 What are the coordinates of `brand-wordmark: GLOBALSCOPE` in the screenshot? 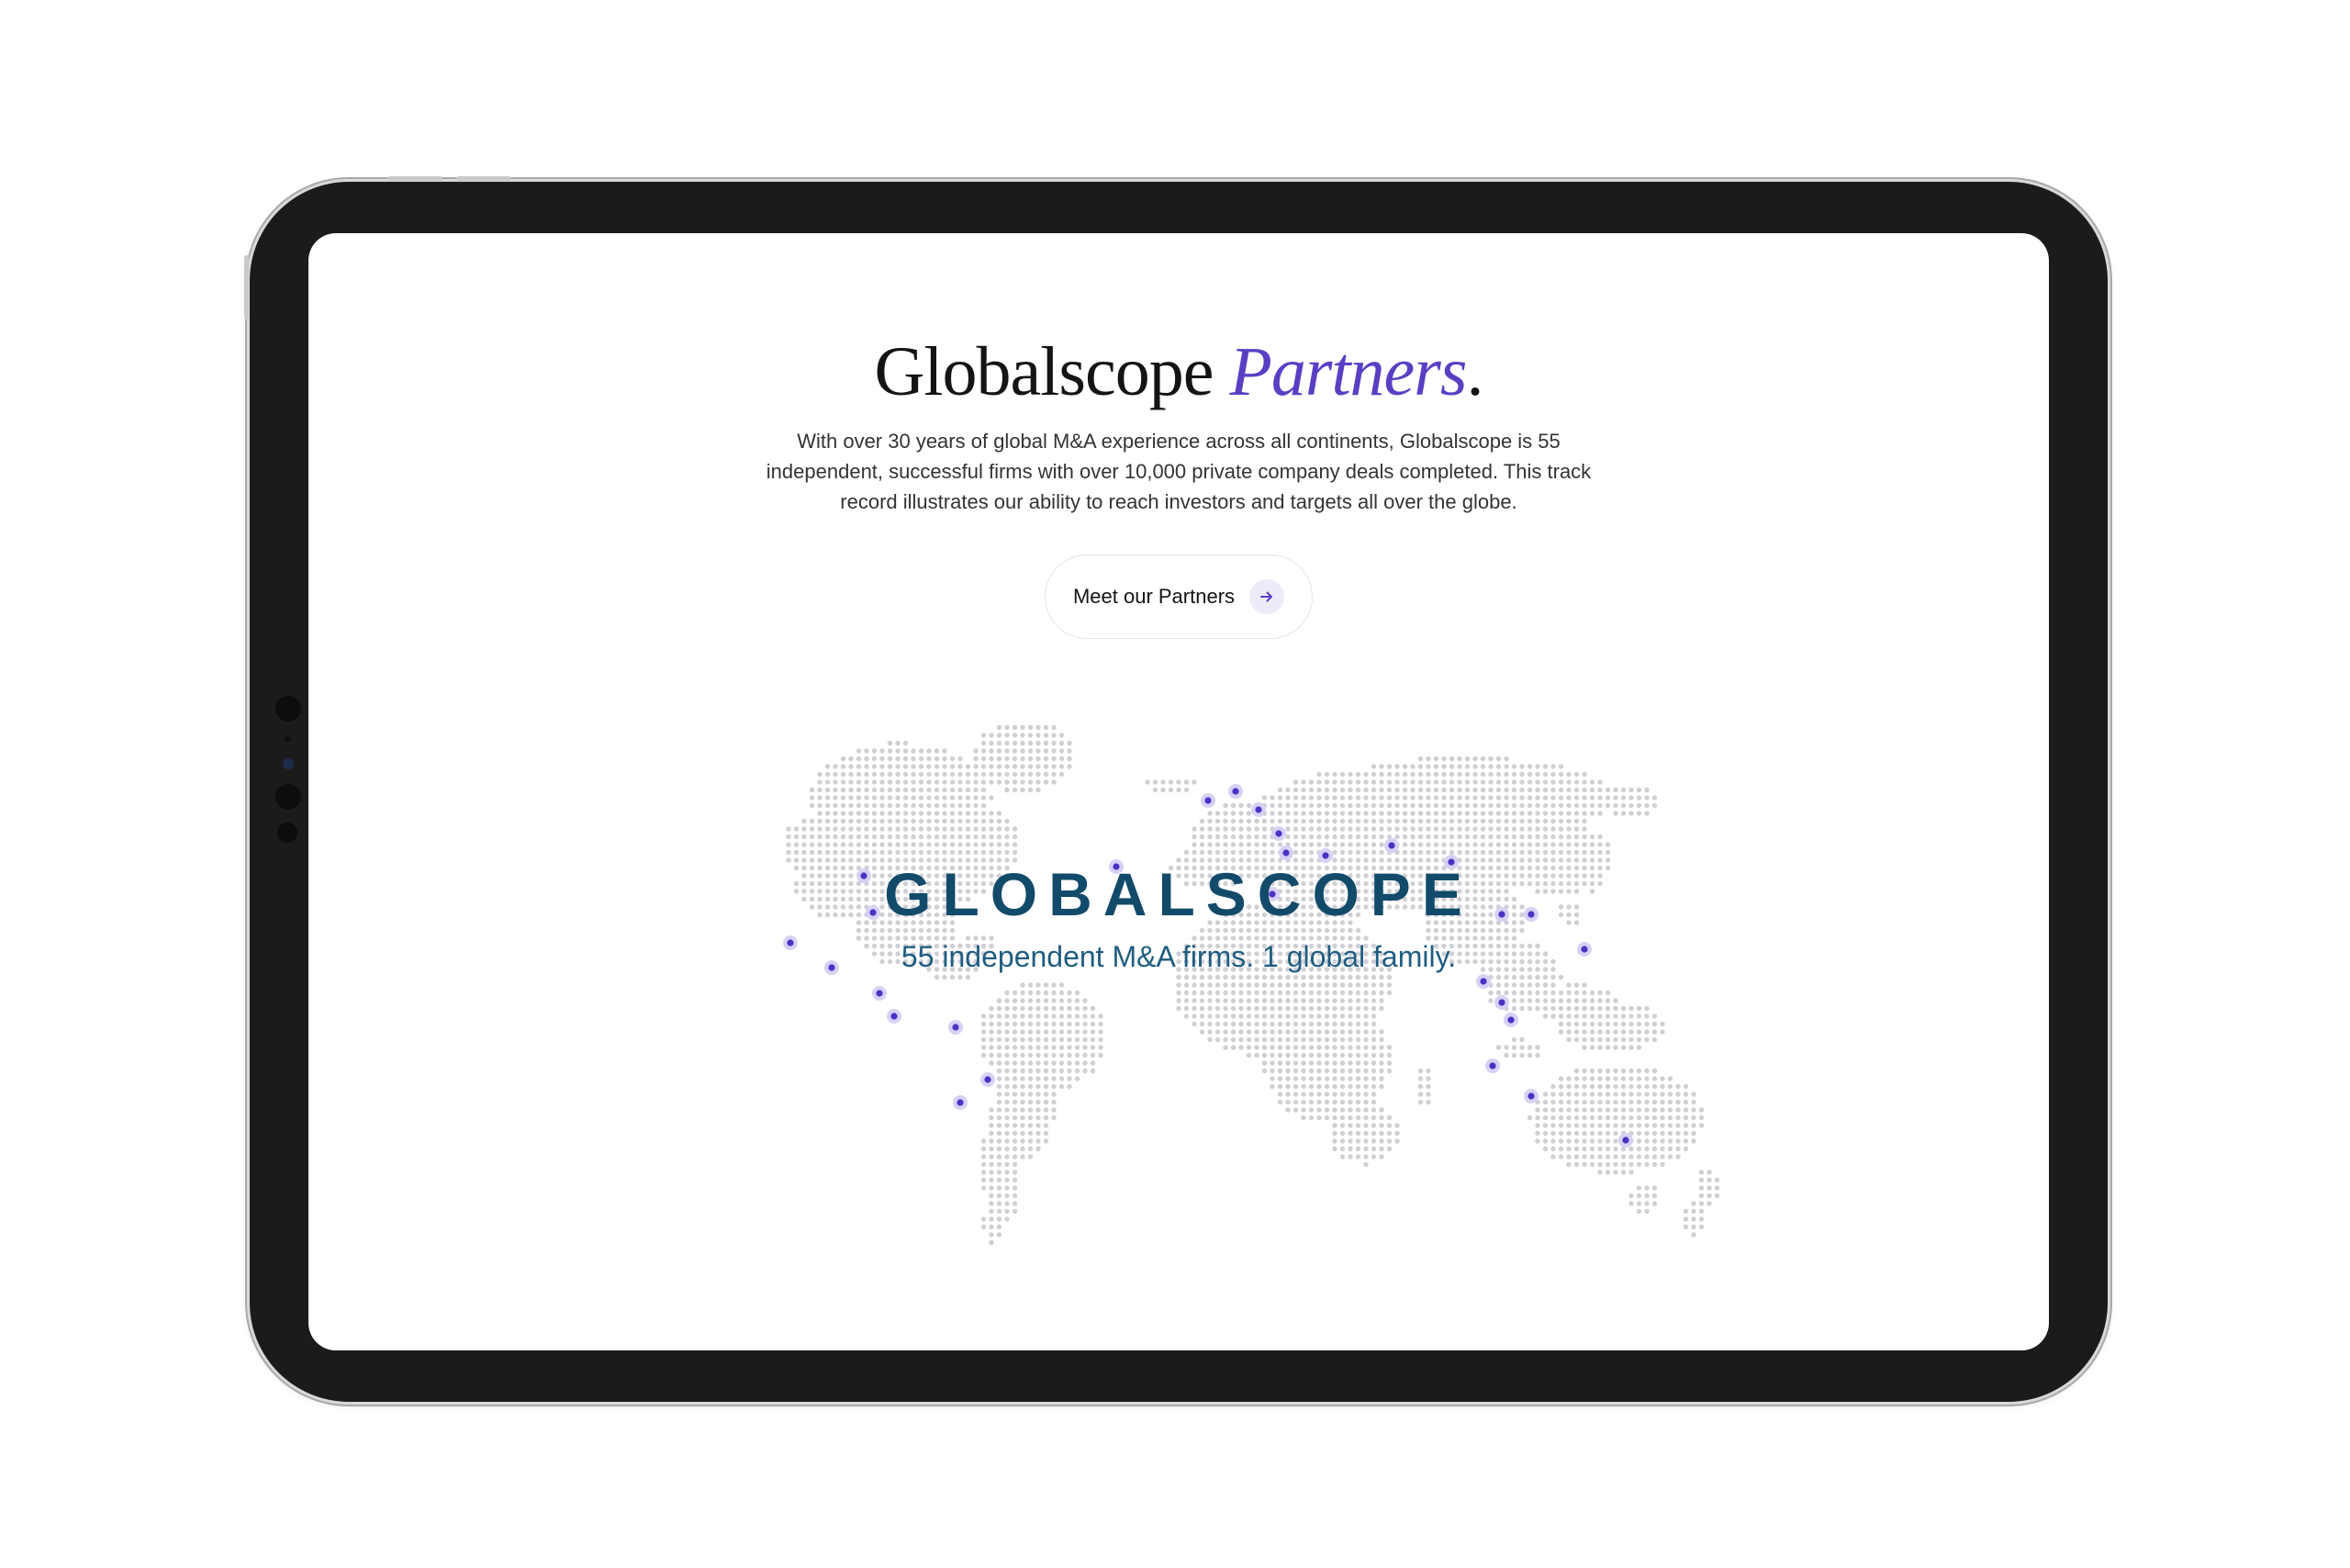 It's located at (1178, 894).